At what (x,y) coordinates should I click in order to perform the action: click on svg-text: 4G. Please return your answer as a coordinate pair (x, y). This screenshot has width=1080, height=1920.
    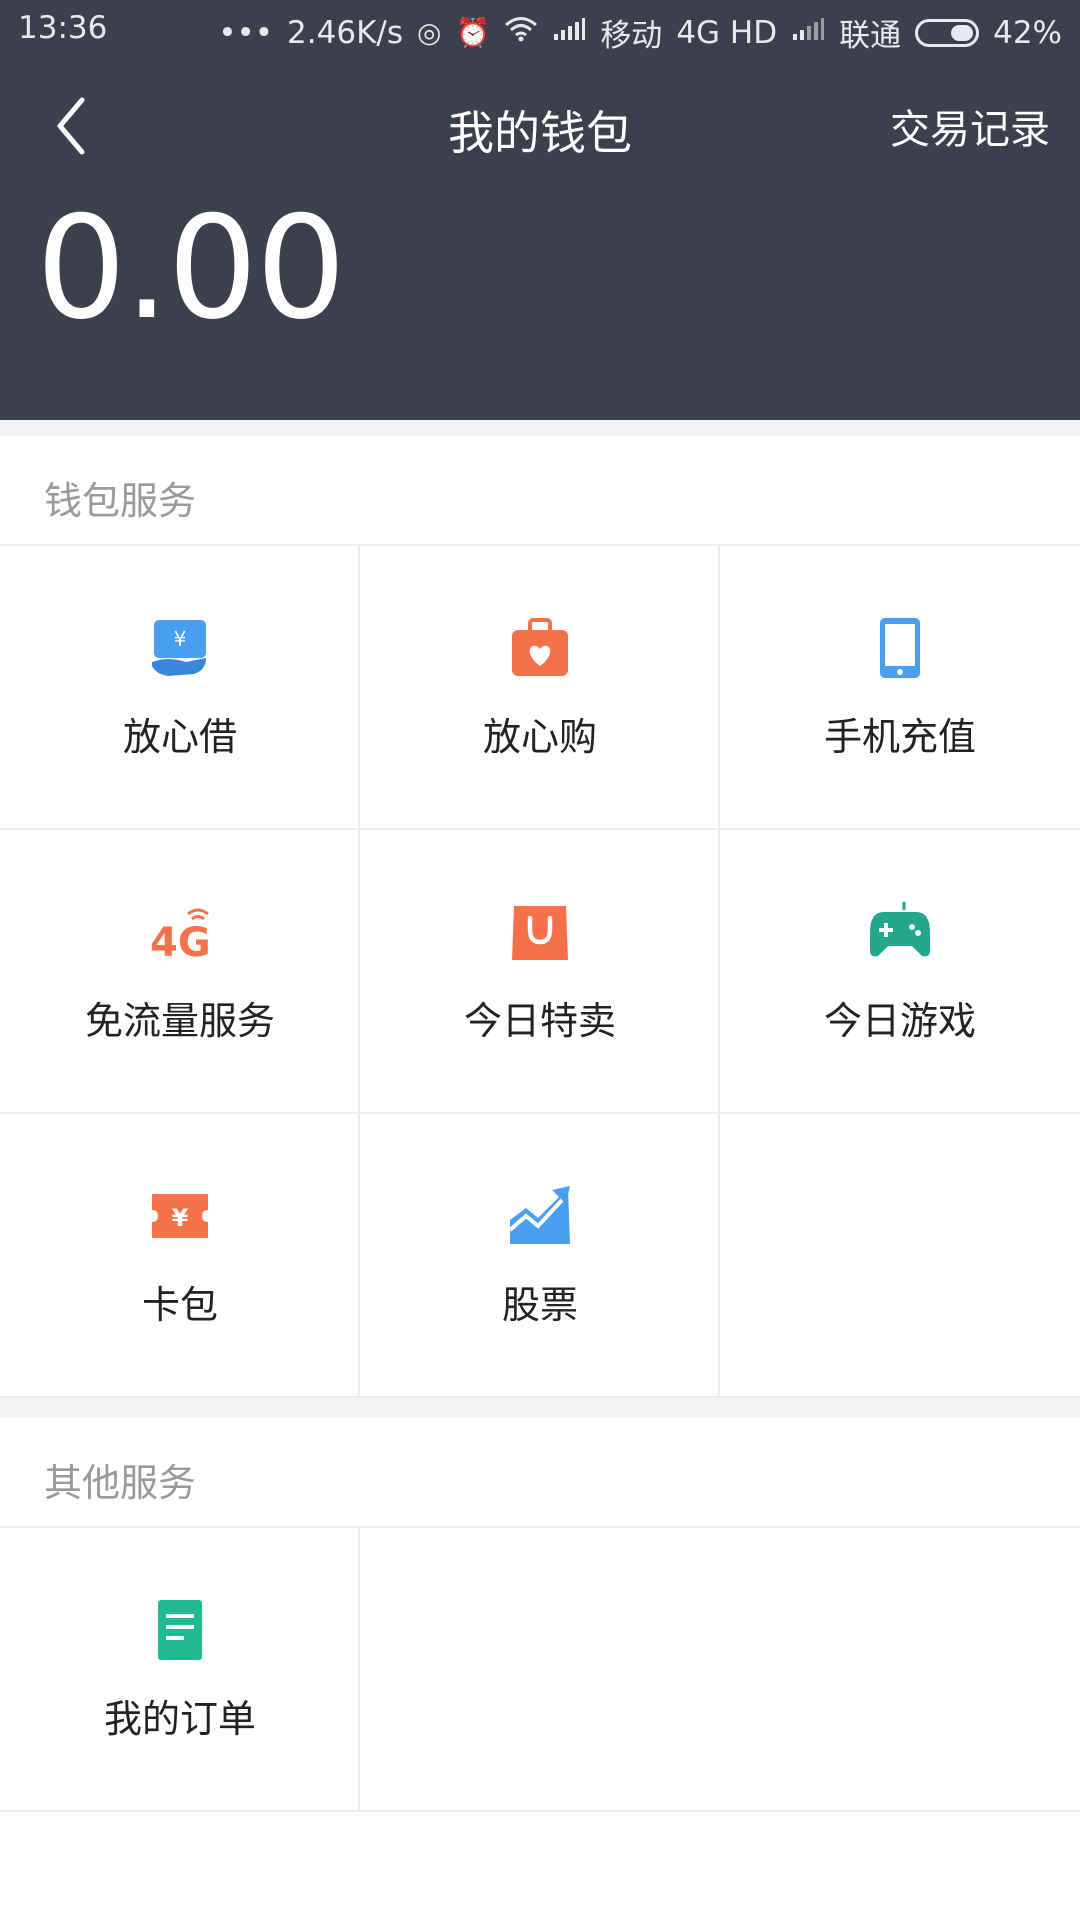
    Looking at the image, I should click on (180, 942).